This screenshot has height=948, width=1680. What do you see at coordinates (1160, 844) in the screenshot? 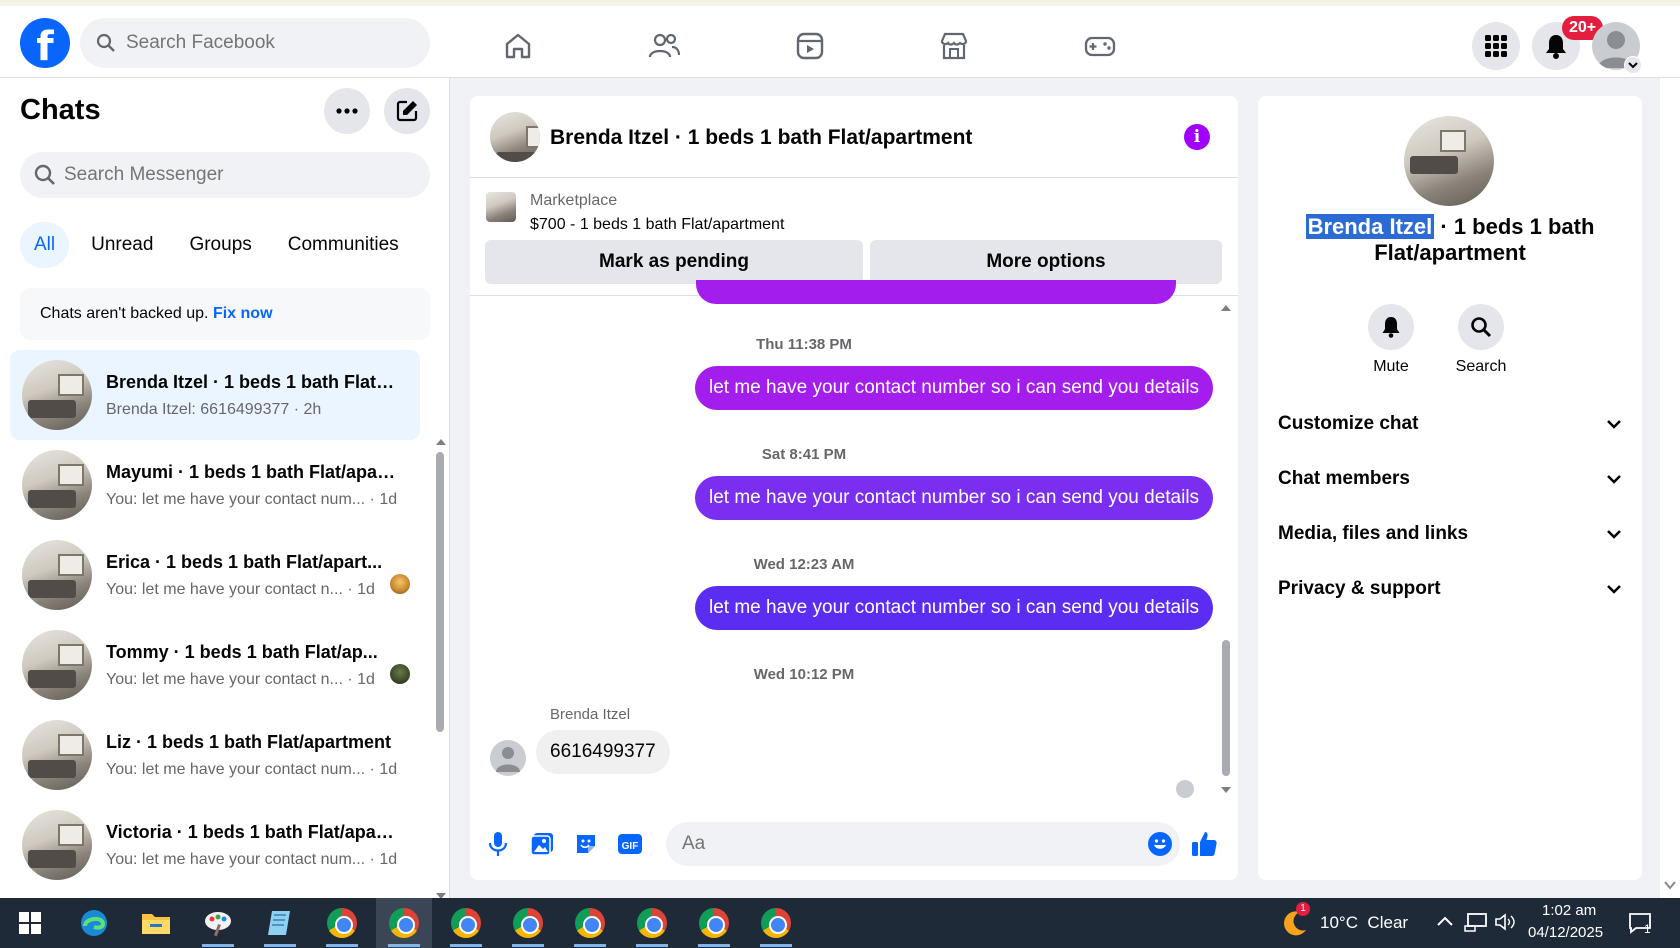
I see `emoji-icon` at bounding box center [1160, 844].